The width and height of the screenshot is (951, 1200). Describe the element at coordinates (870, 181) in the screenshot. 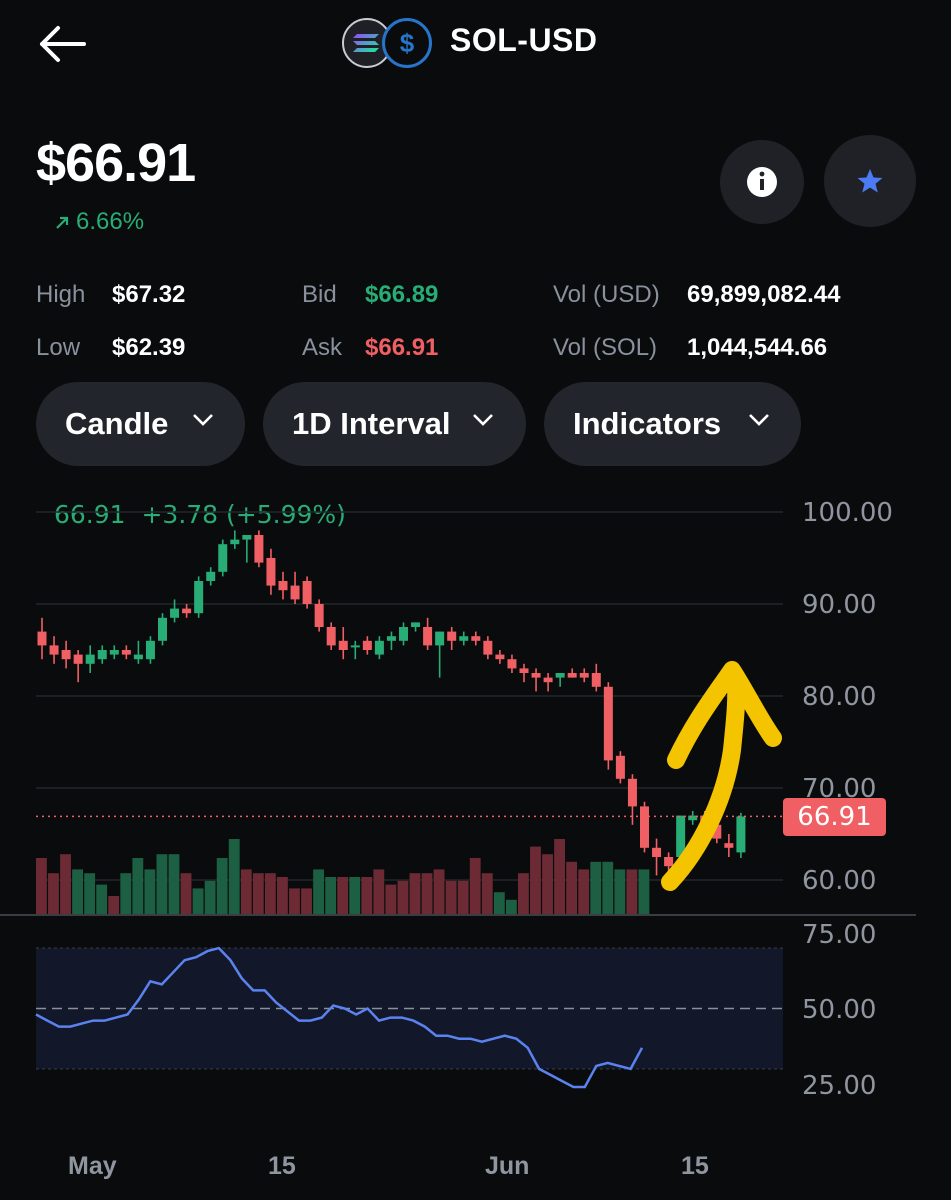

I see `watchlist-star-button` at that location.